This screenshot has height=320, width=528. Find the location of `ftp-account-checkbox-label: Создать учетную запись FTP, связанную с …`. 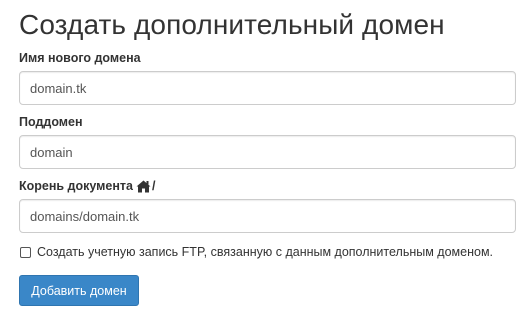

ftp-account-checkbox-label: Создать учетную запись FTP, связанную с … is located at coordinates (265, 252).